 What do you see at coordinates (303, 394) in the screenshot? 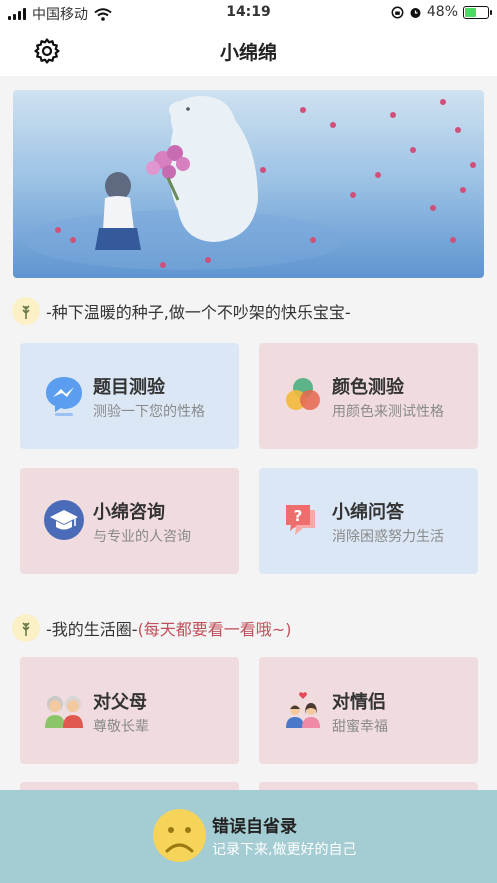
I see `color-circles-icon` at bounding box center [303, 394].